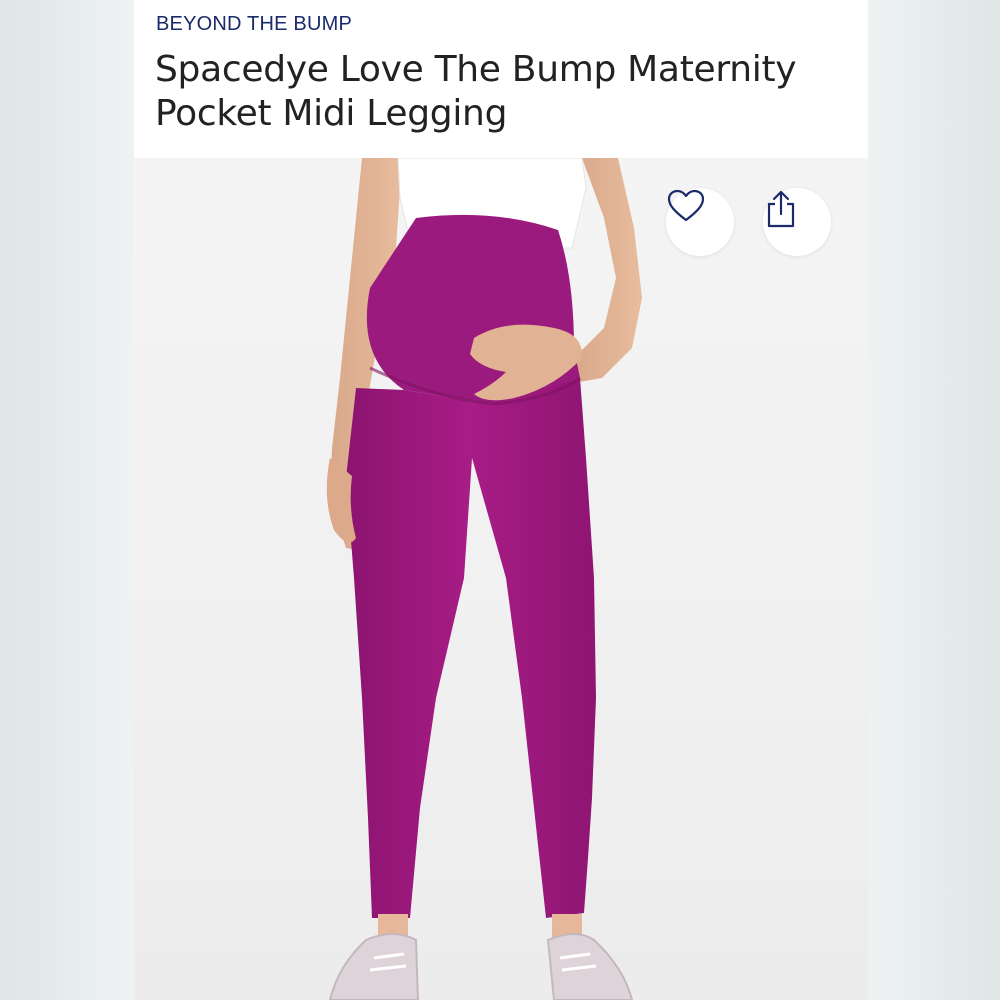  Describe the element at coordinates (686, 205) in the screenshot. I see `heart-outline-icon` at that location.